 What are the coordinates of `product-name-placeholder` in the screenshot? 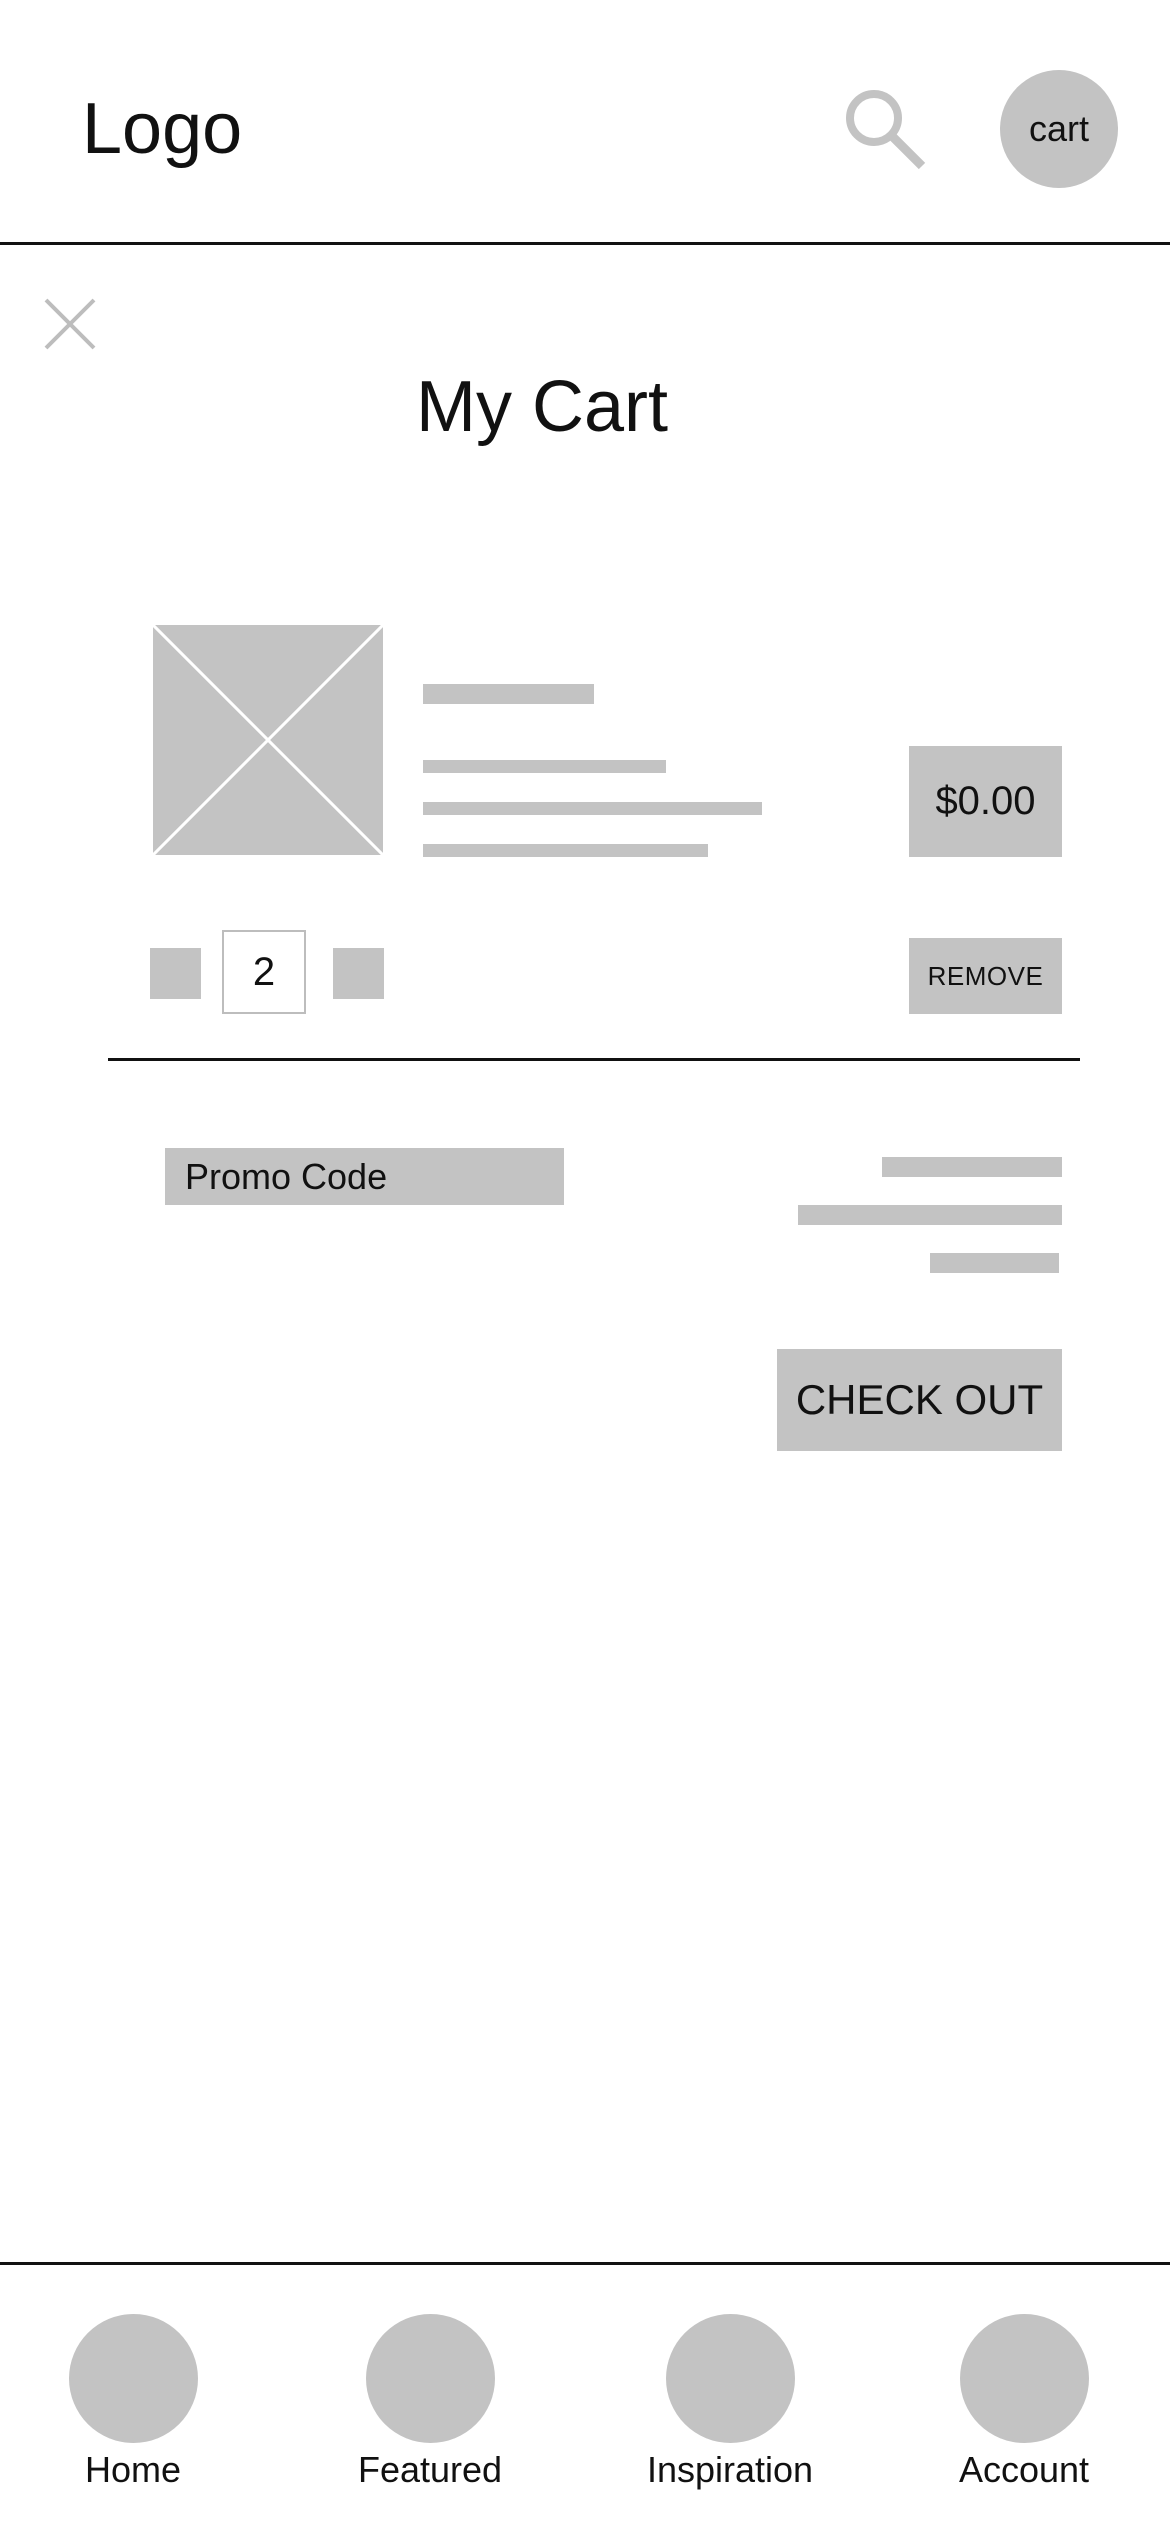 It's located at (508, 694).